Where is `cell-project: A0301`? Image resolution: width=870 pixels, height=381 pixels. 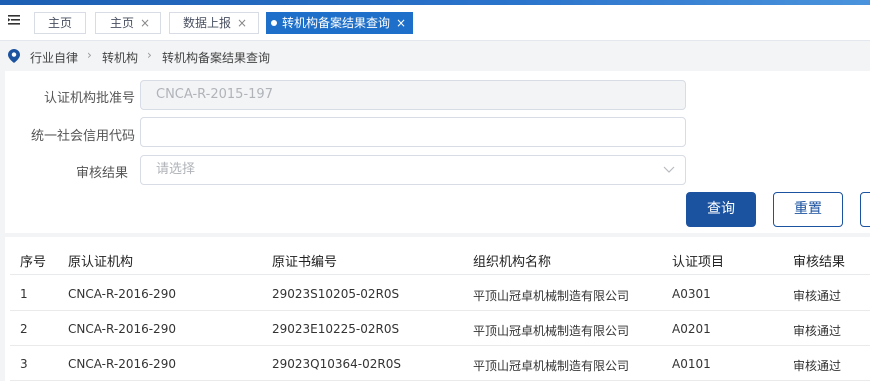
cell-project: A0301 is located at coordinates (691, 294).